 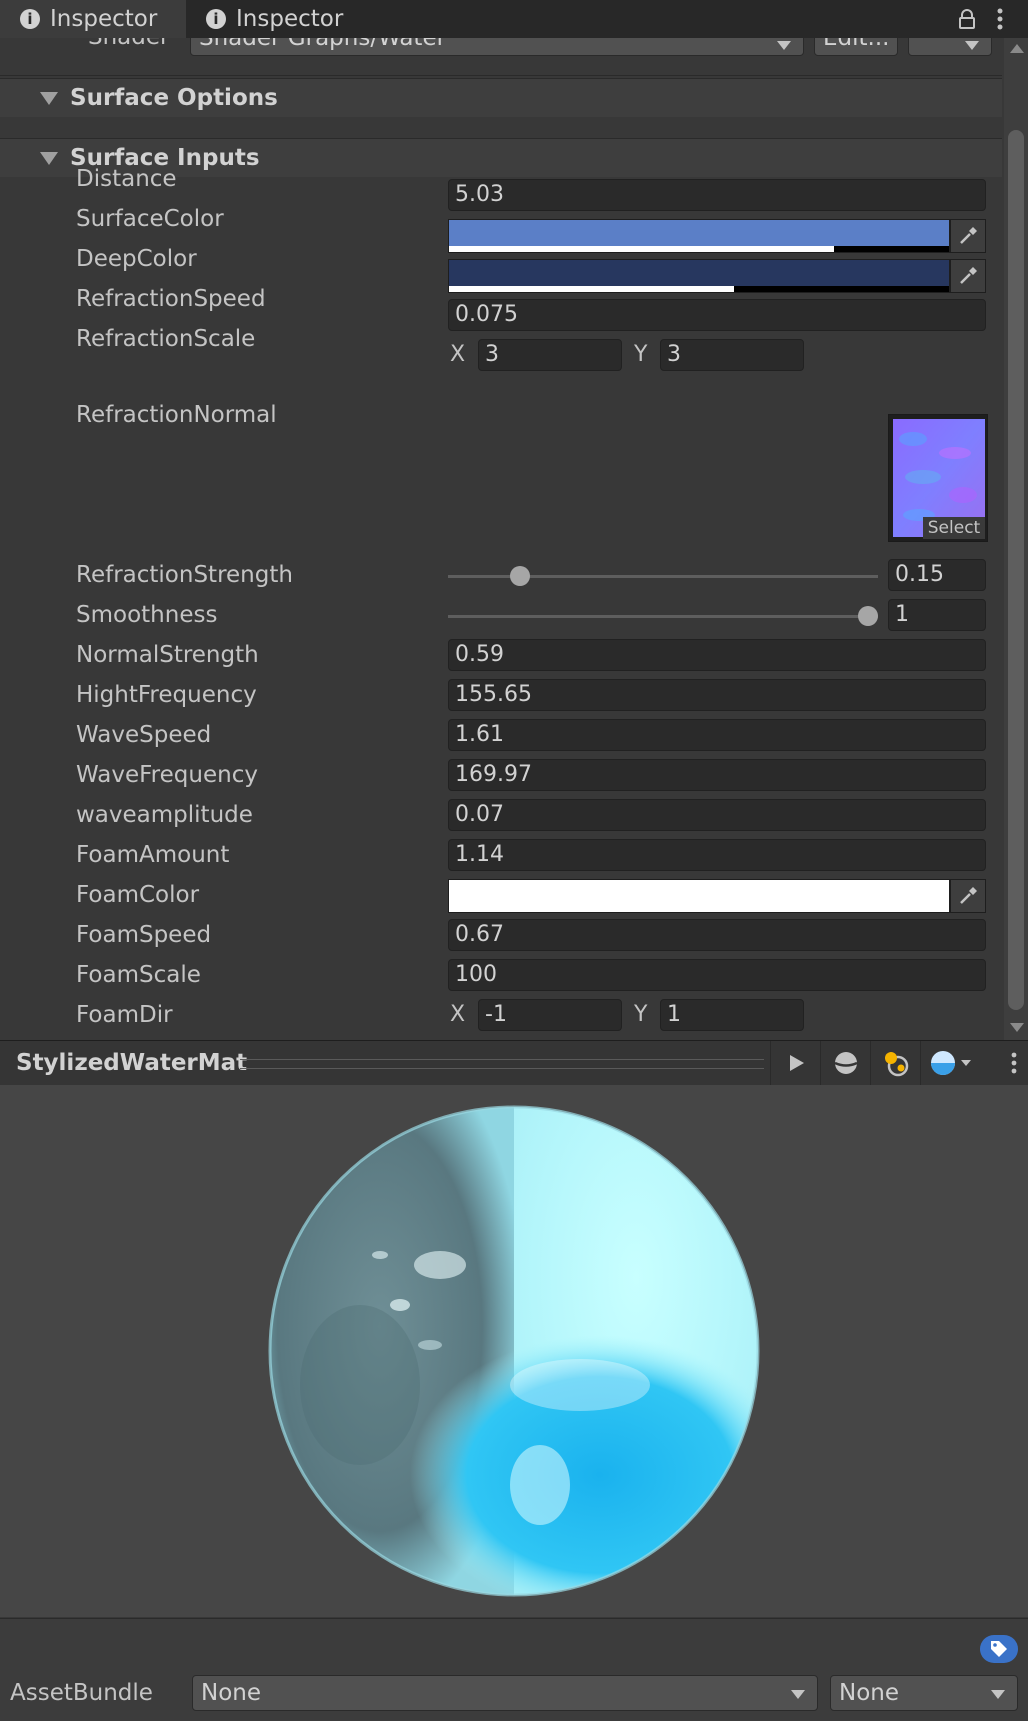 What do you see at coordinates (717, 815) in the screenshot?
I see `wave-amplitude-field: 0.07` at bounding box center [717, 815].